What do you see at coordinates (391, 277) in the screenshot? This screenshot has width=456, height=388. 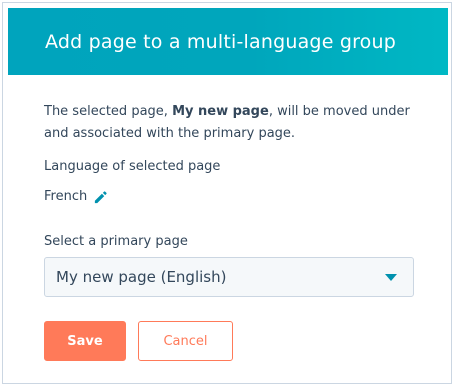 I see `caret-down-icon` at bounding box center [391, 277].